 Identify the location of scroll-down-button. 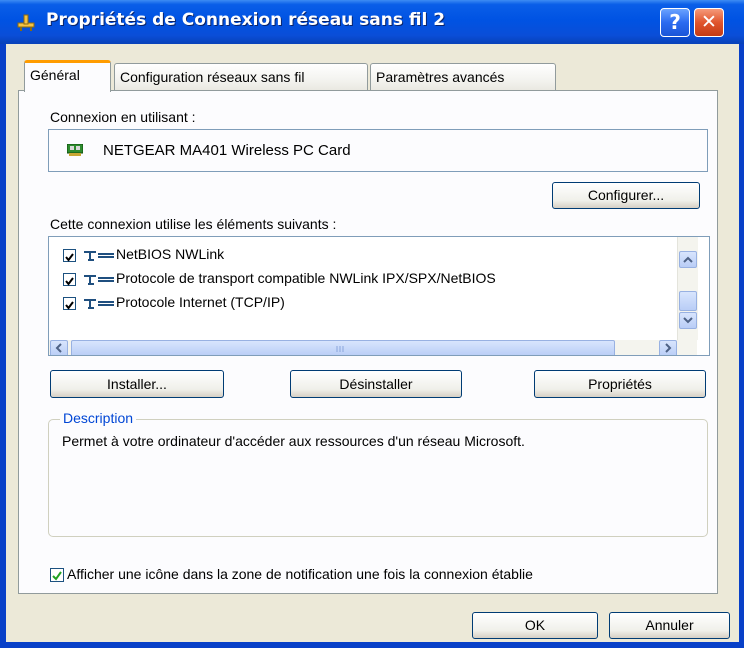
(688, 320).